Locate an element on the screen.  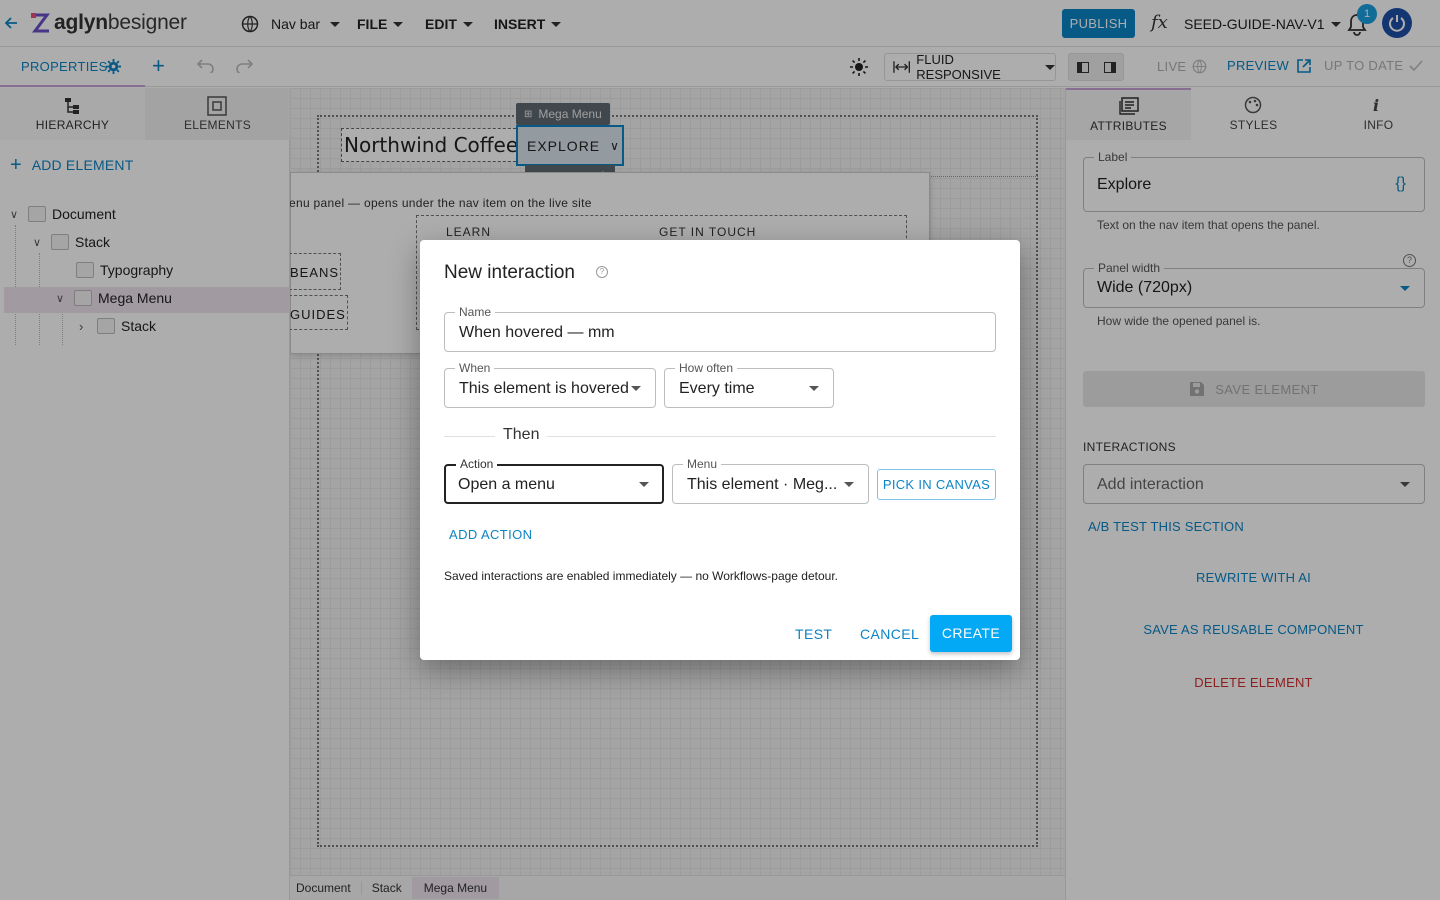
add-action-button: ADD ACTION is located at coordinates (490, 534).